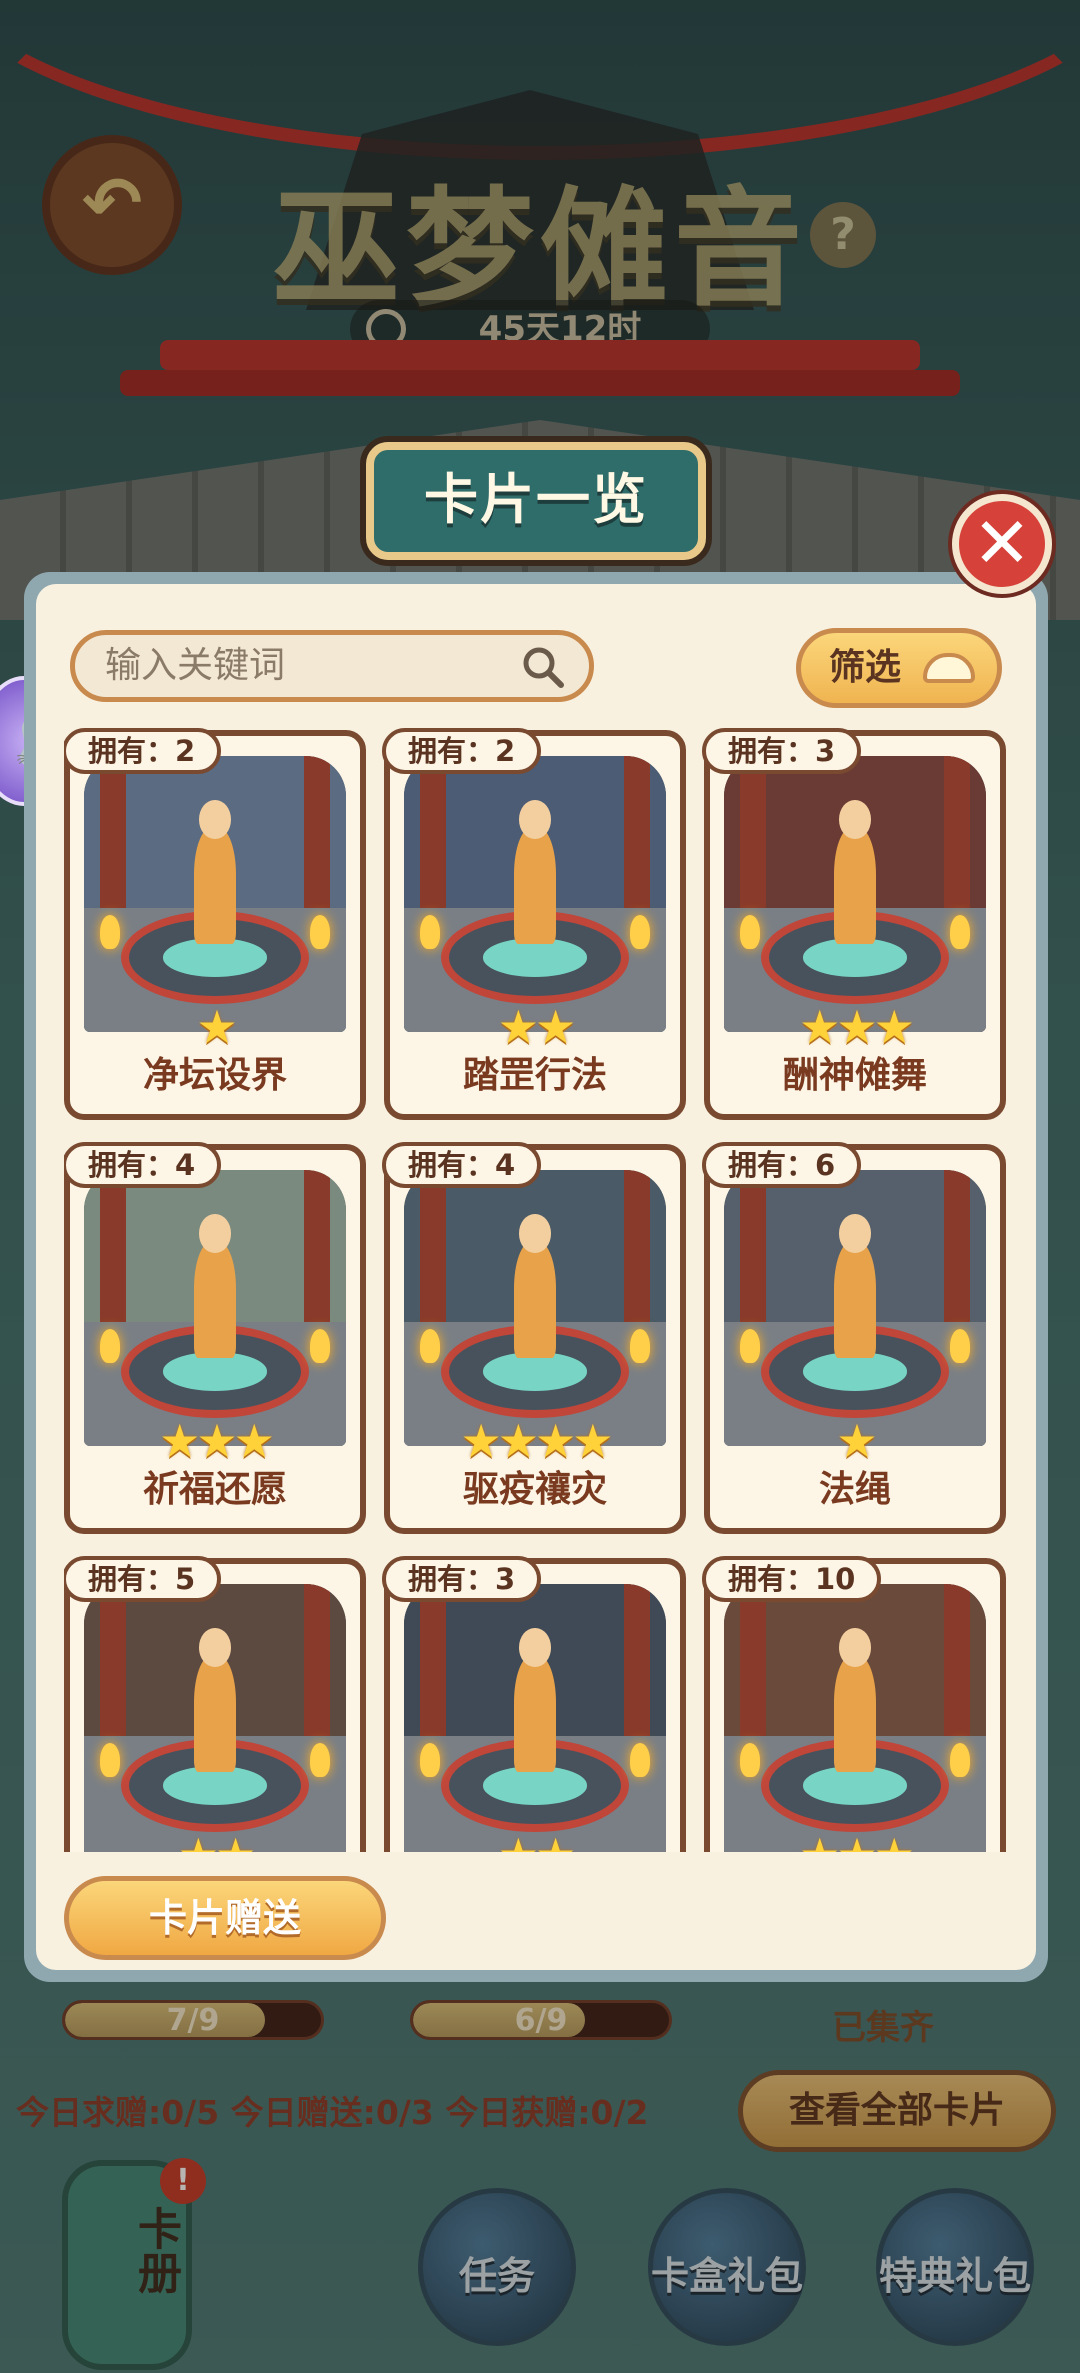 The width and height of the screenshot is (1080, 2373). I want to click on card-item: ★ 法绳 拥有：6, so click(854, 1338).